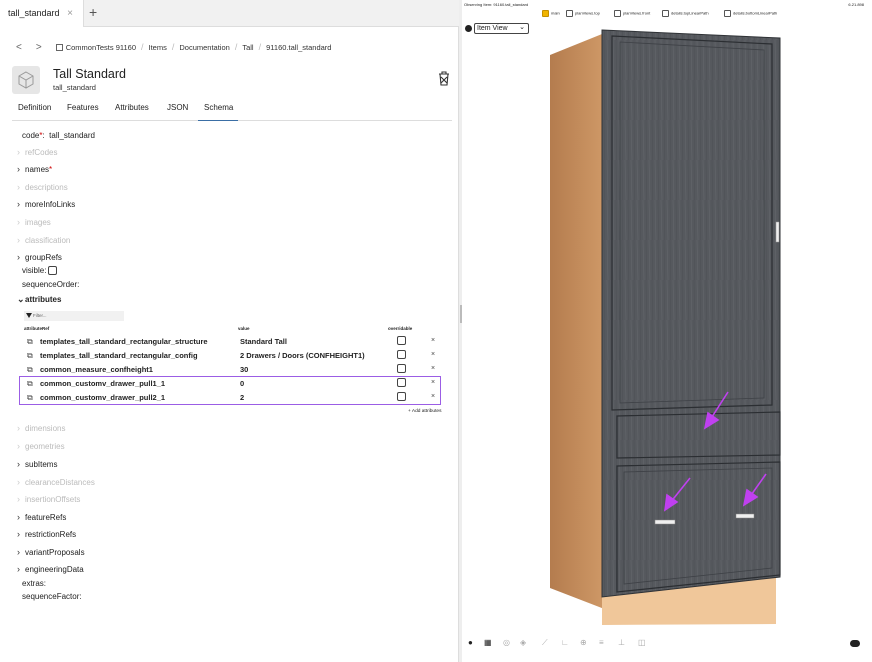 This screenshot has height=662, width=872. I want to click on trash-icon, so click(444, 79).